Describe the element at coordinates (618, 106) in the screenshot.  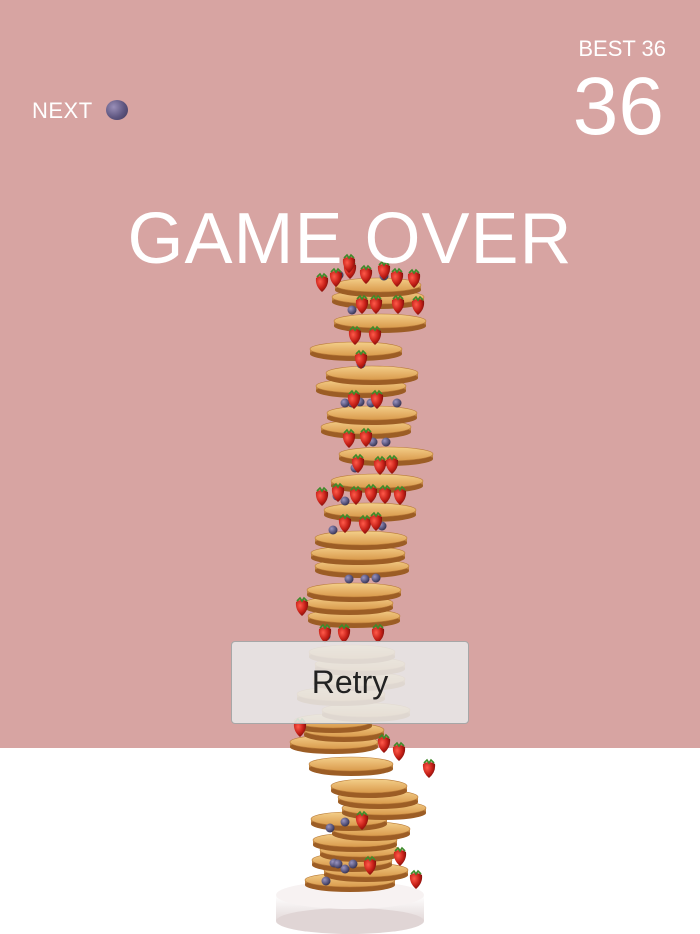
I see `current-score: 36` at that location.